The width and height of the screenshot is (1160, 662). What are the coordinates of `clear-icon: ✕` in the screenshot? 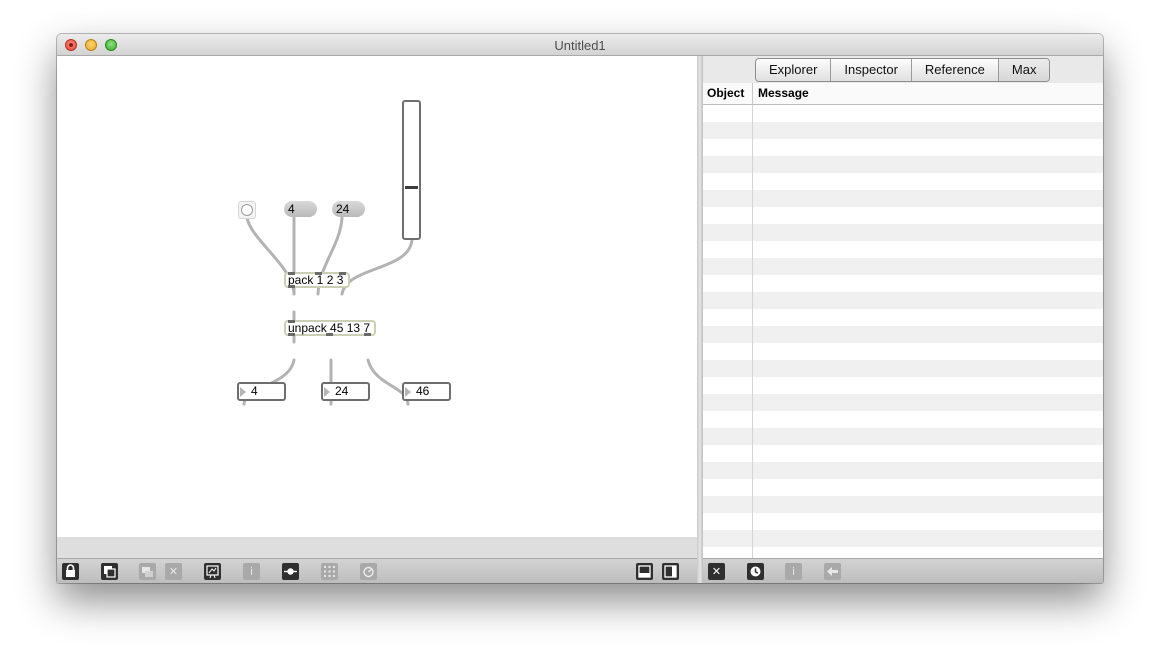 It's located at (716, 571).